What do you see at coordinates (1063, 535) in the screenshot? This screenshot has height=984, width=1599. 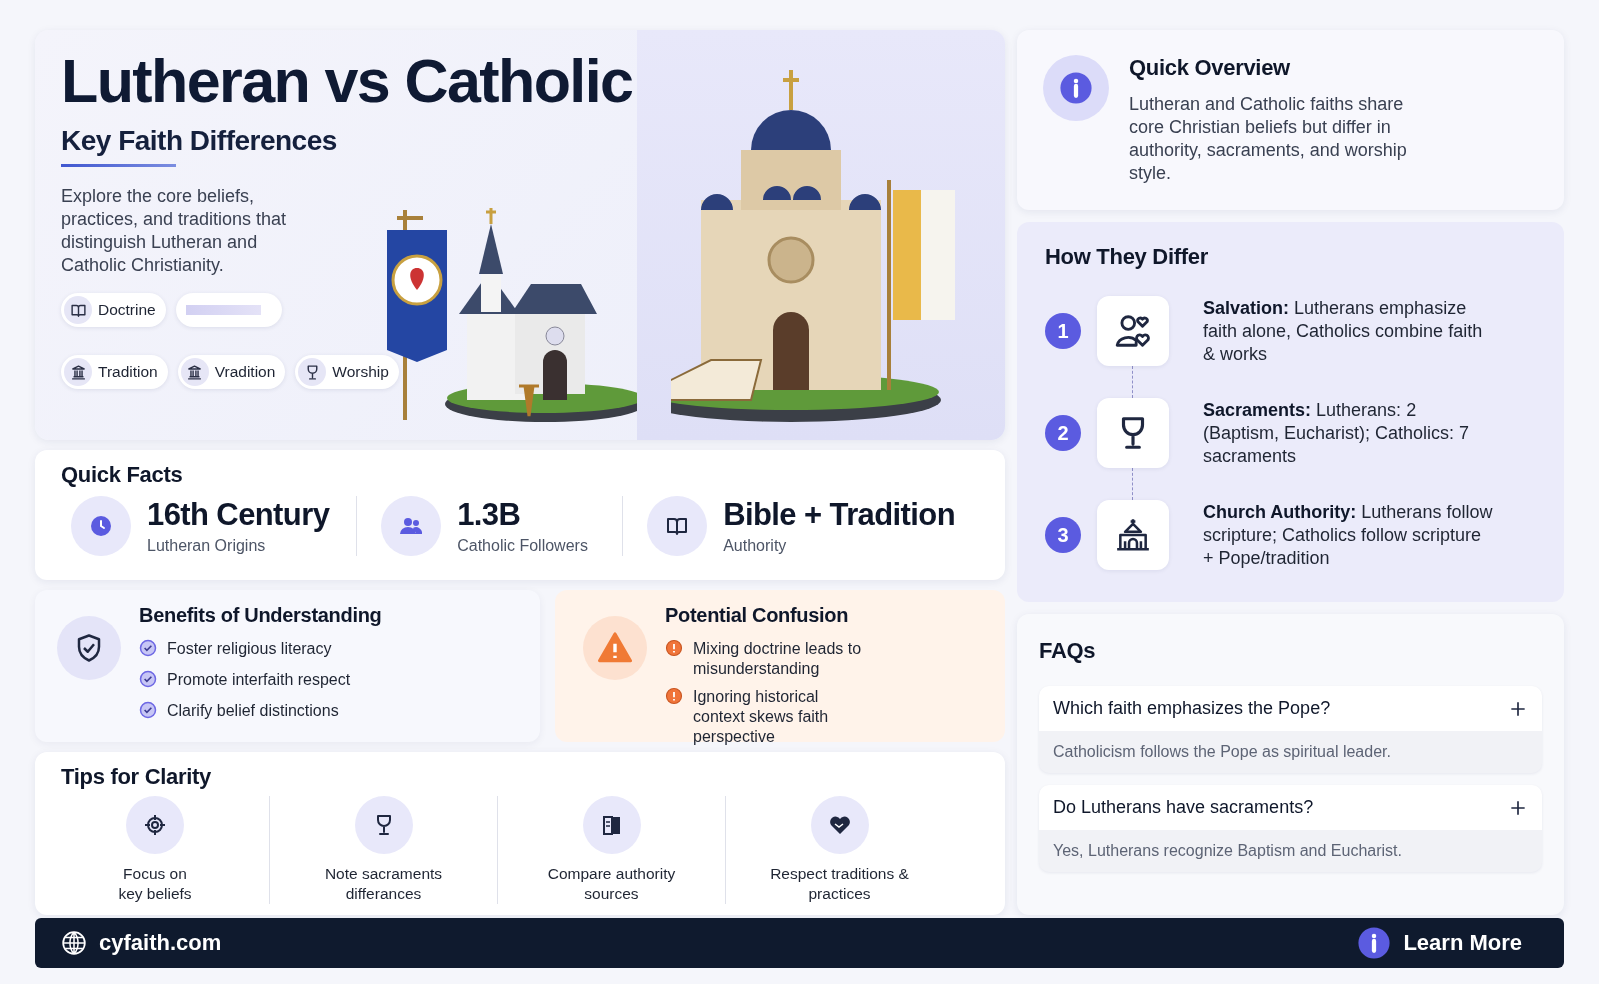 I see `step-number: 3` at bounding box center [1063, 535].